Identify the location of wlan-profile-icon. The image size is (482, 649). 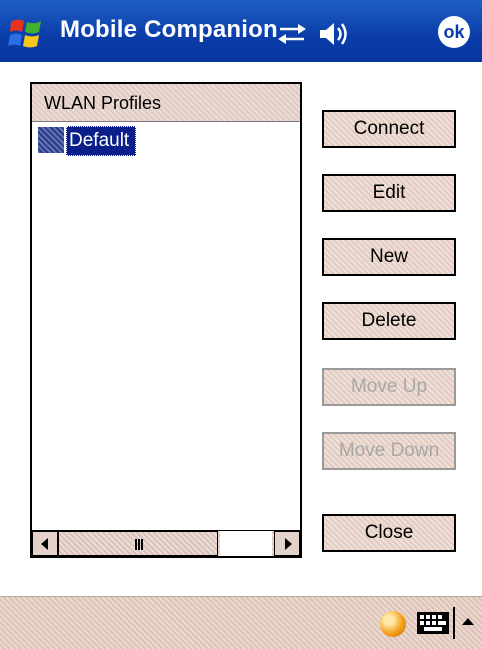
(51, 140).